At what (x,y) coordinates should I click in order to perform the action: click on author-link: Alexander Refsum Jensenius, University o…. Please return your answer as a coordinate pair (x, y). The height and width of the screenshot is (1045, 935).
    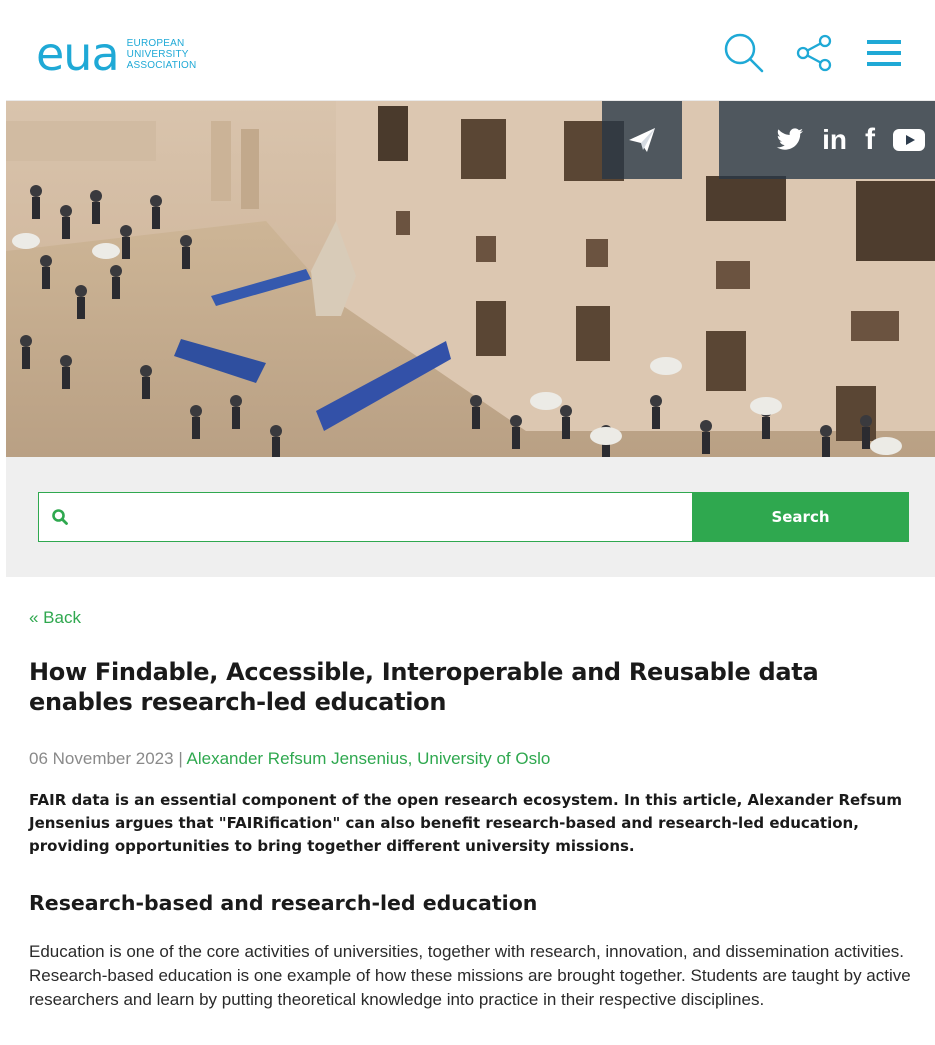
    Looking at the image, I should click on (369, 758).